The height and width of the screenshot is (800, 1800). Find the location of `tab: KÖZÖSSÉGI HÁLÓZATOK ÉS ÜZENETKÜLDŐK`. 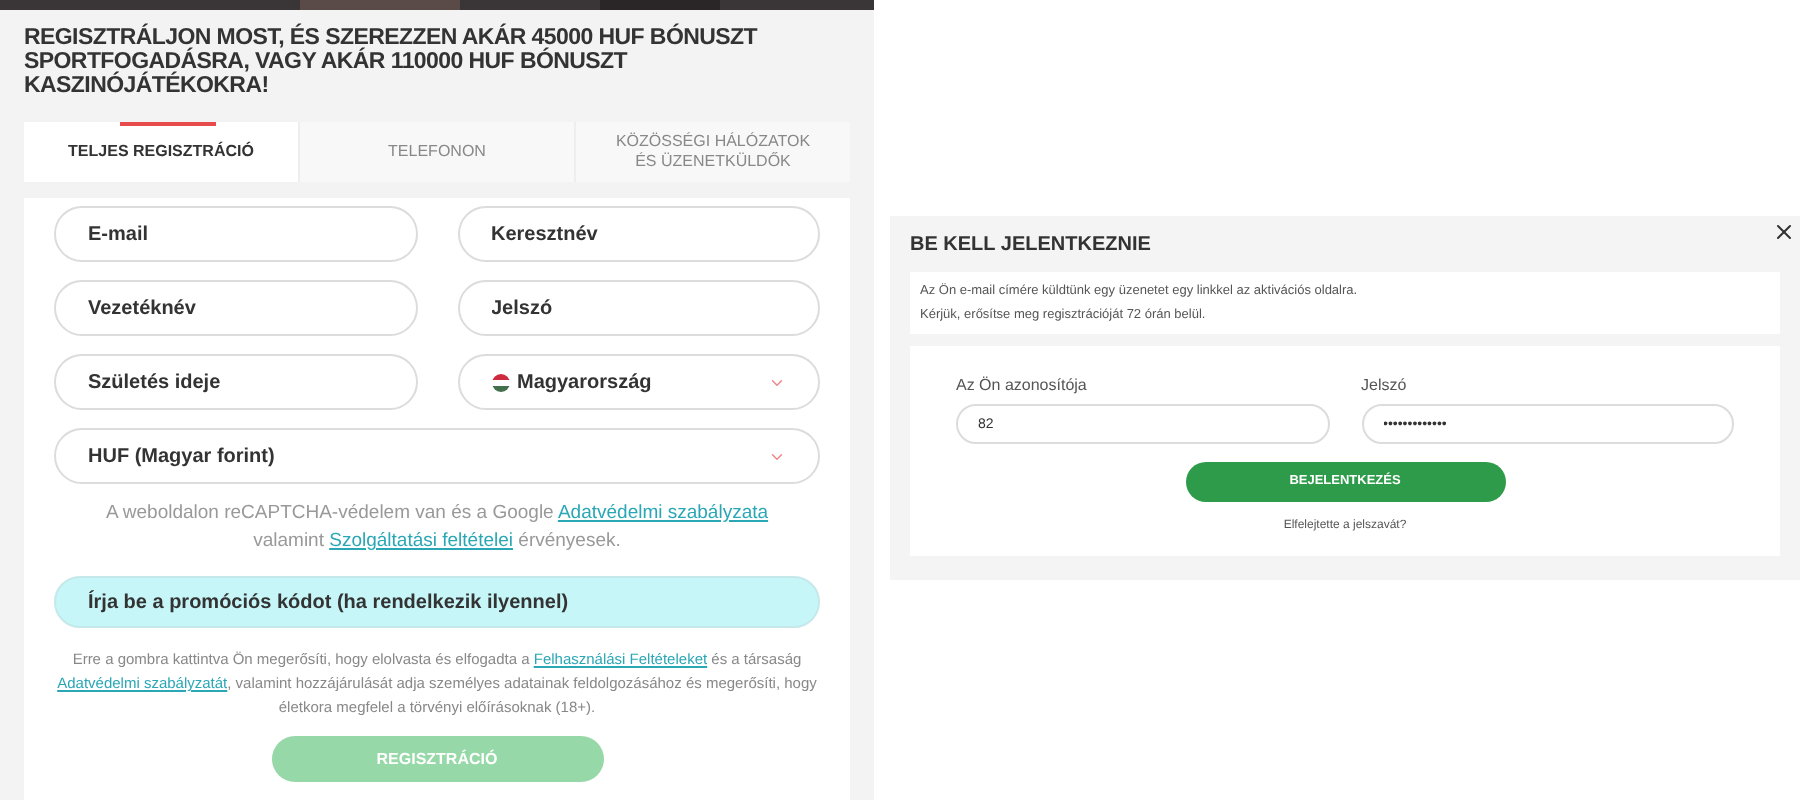

tab: KÖZÖSSÉGI HÁLÓZATOK ÉS ÜZENETKÜLDŐK is located at coordinates (712, 152).